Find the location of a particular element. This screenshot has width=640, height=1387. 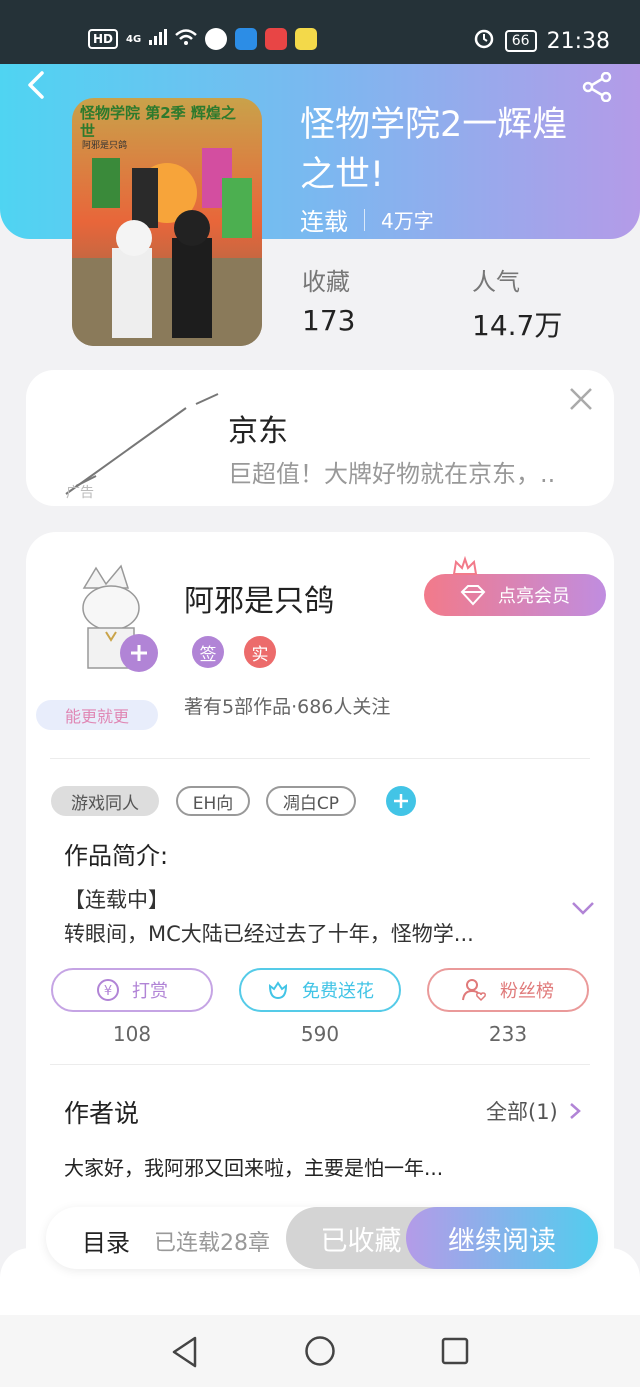

ad-card: 广告 京东 巨超值！大牌好物就在京东，.. is located at coordinates (320, 438).